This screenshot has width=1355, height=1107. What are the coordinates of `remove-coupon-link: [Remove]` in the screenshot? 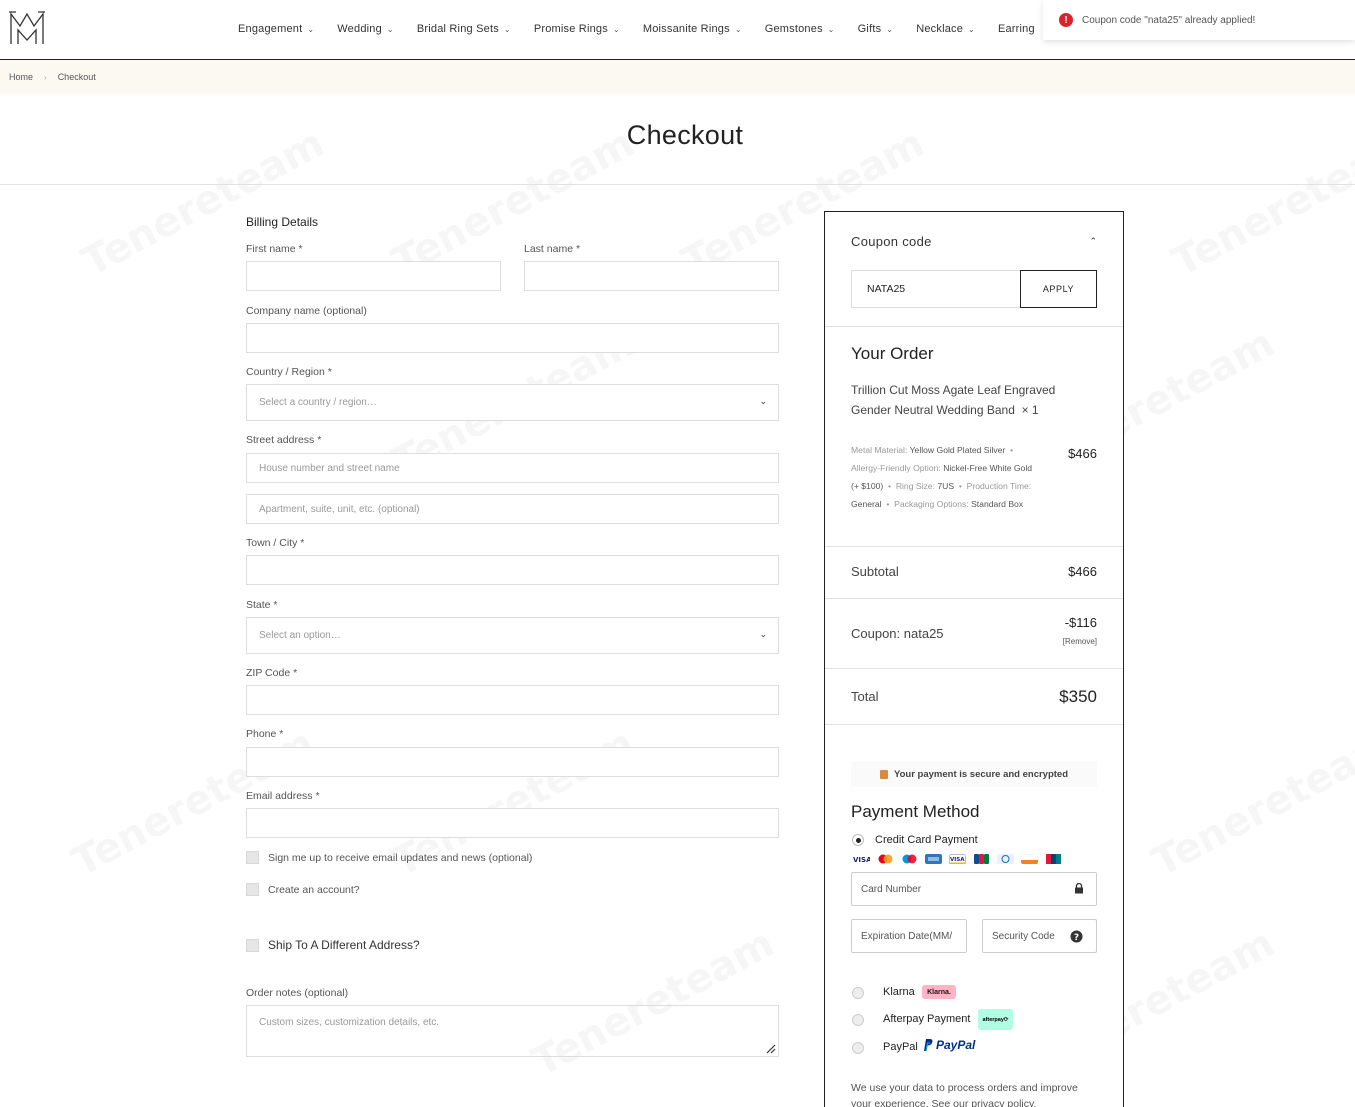 It's located at (1080, 641).